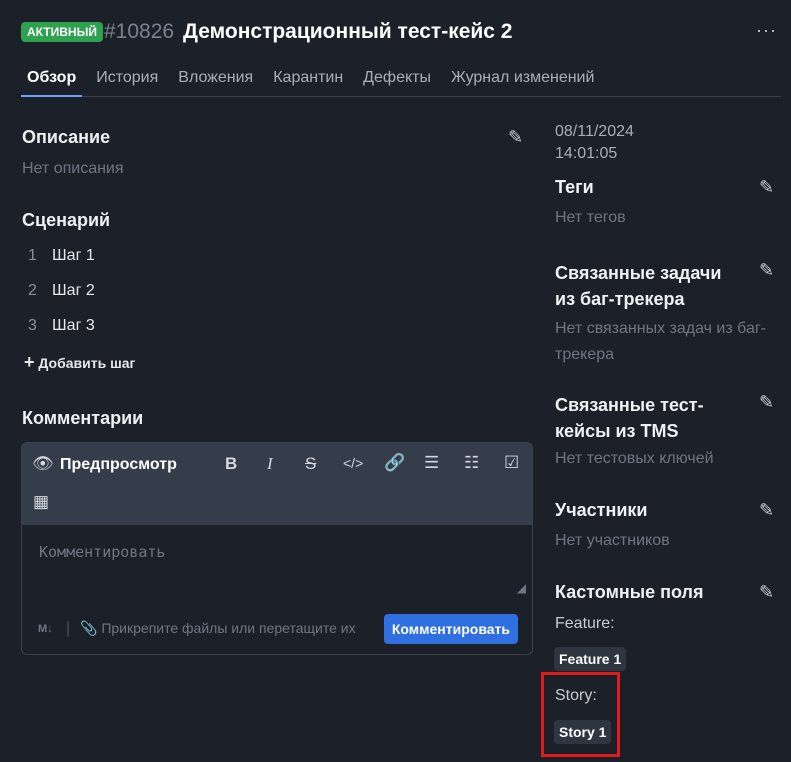 The height and width of the screenshot is (762, 791). Describe the element at coordinates (580, 714) in the screenshot. I see `highlight-box` at that location.